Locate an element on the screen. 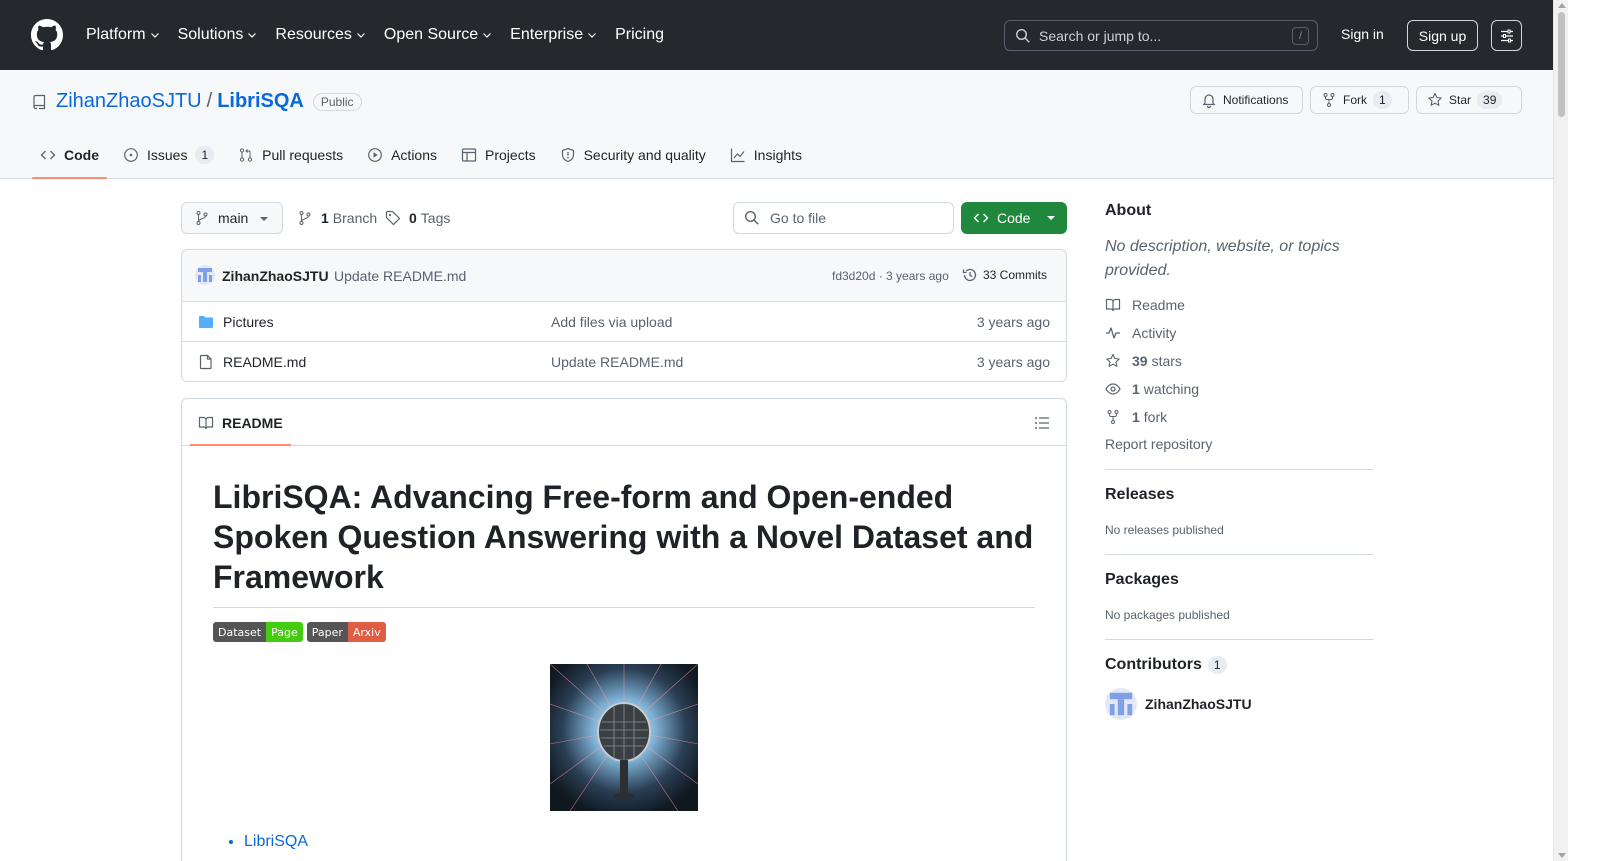  microphone-hero-image is located at coordinates (624, 737).